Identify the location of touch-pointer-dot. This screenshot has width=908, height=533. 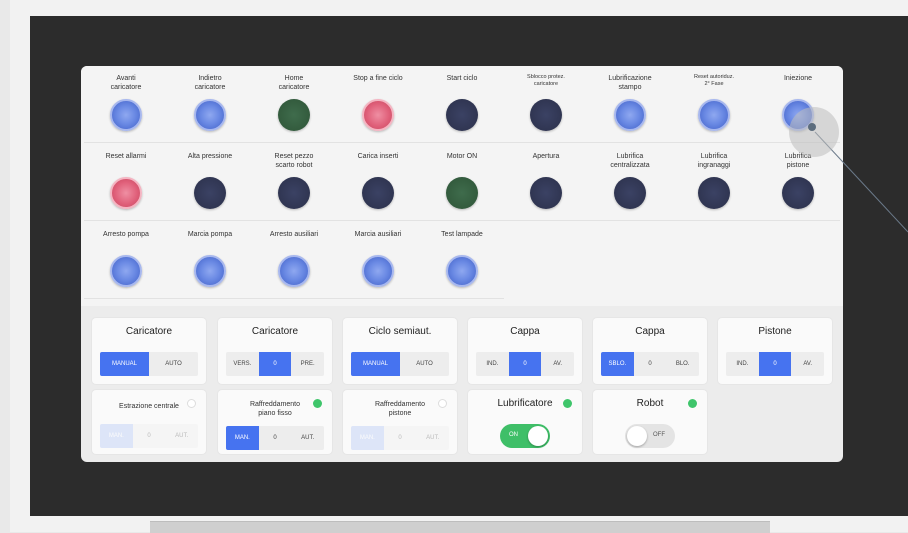
(812, 127).